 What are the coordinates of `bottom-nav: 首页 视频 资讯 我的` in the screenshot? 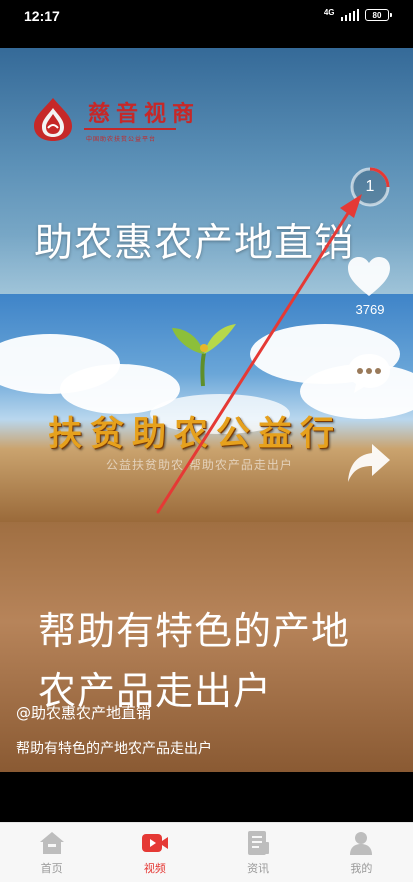 It's located at (206, 852).